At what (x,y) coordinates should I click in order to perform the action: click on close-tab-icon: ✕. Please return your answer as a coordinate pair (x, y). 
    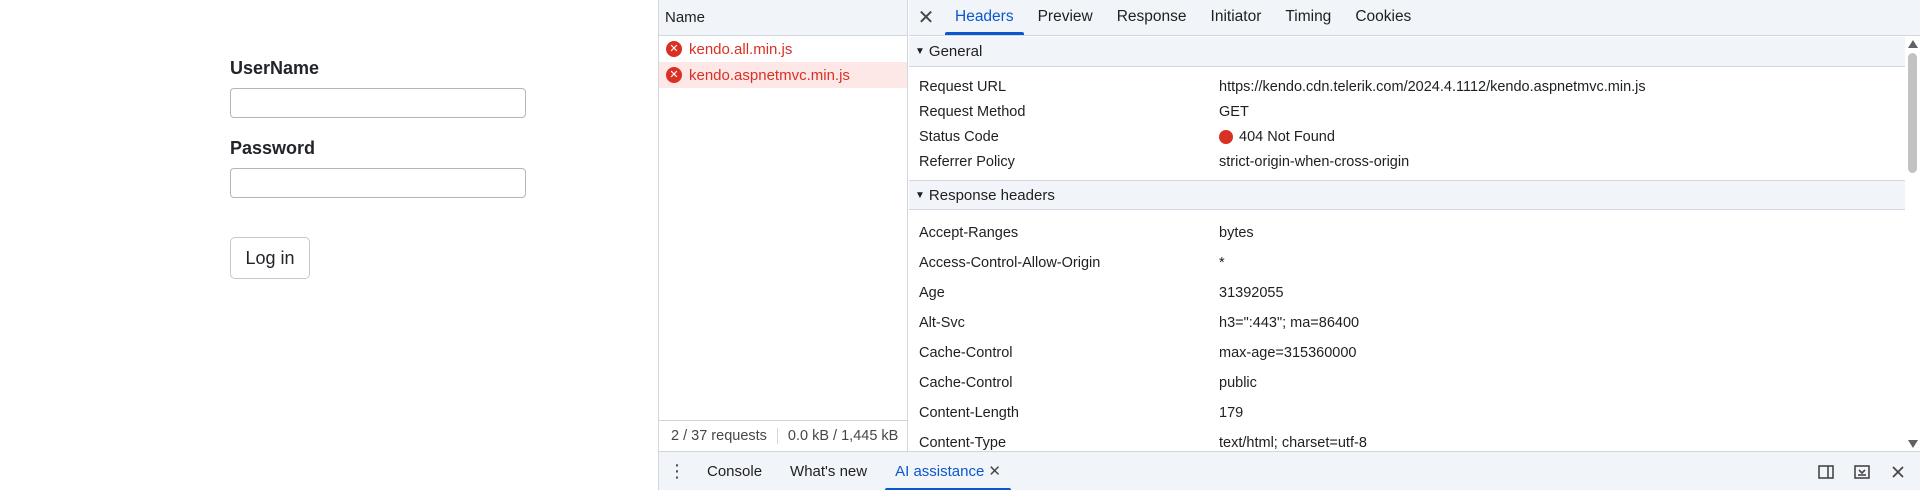
    Looking at the image, I should click on (994, 471).